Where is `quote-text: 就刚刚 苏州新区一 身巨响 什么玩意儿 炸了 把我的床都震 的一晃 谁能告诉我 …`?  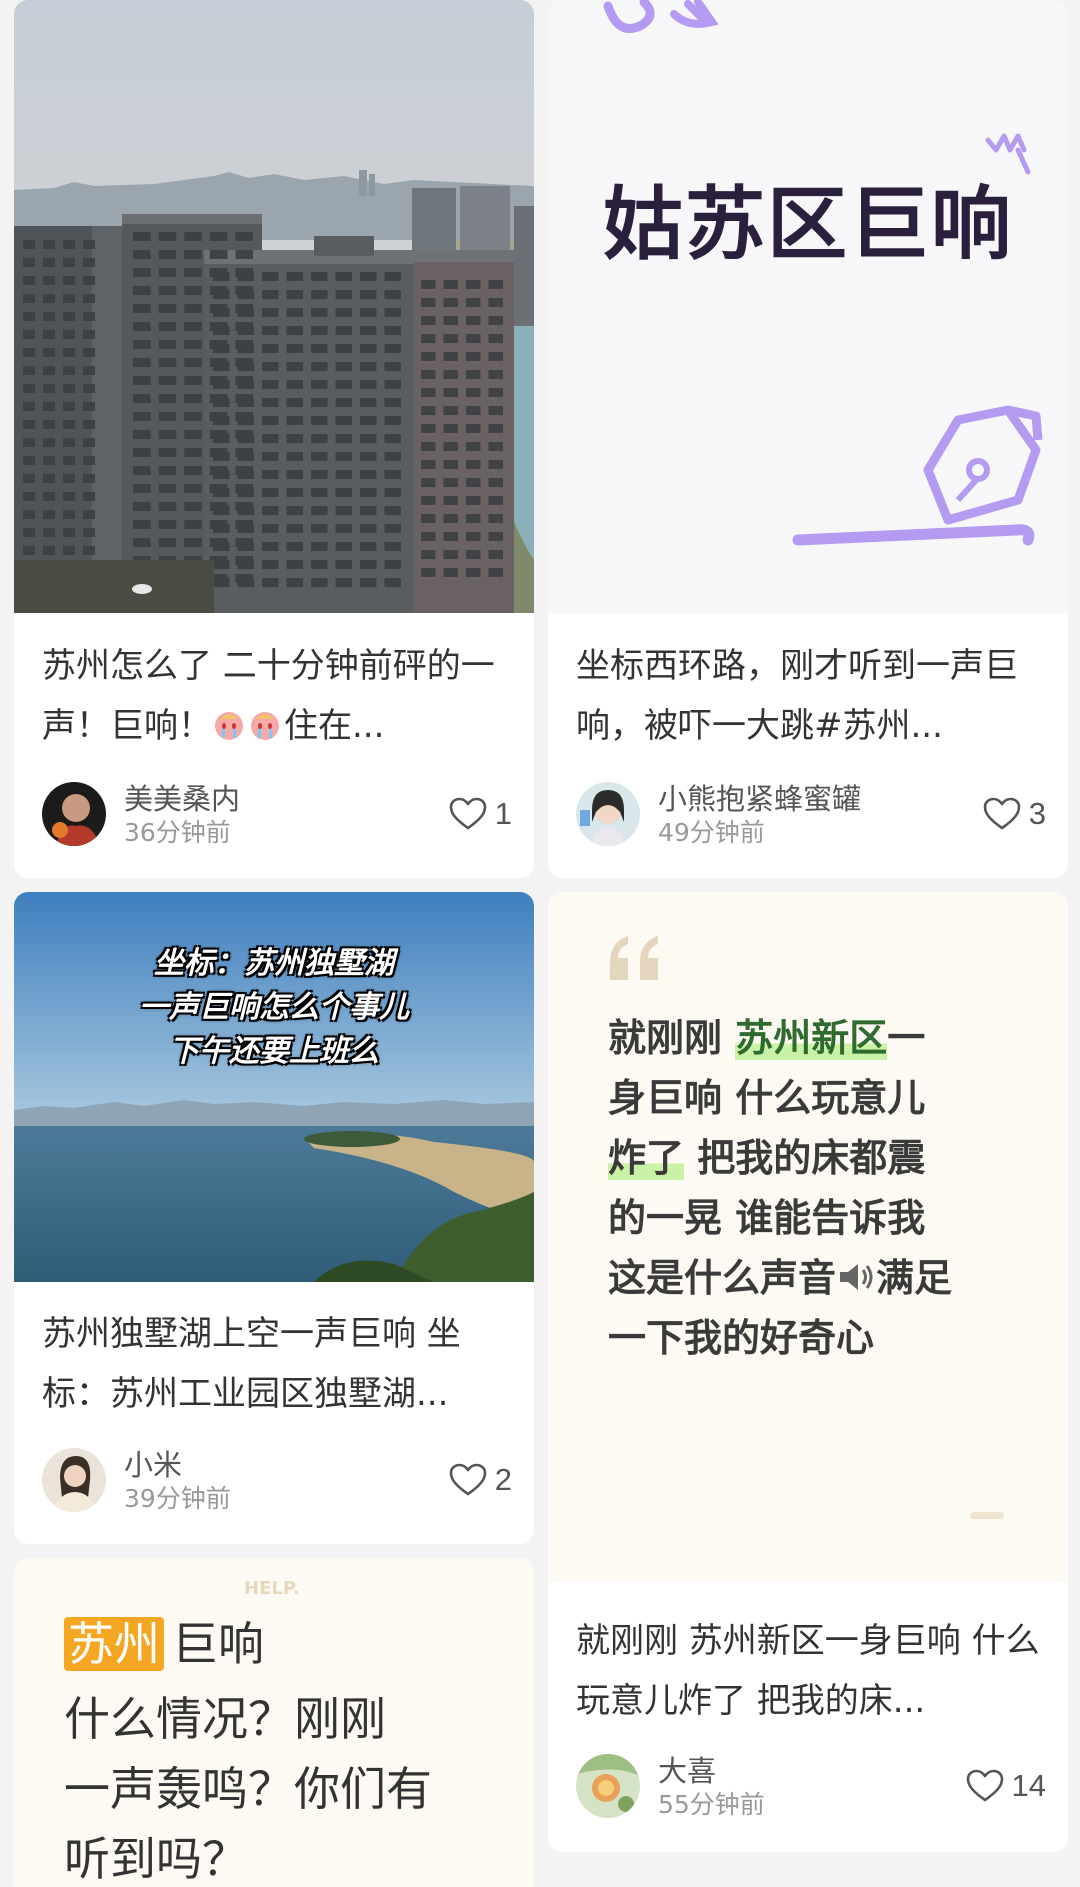 quote-text: 就刚刚 苏州新区一 身巨响 什么玩意儿 炸了 把我的床都震 的一晃 谁能告诉我 … is located at coordinates (823, 1188).